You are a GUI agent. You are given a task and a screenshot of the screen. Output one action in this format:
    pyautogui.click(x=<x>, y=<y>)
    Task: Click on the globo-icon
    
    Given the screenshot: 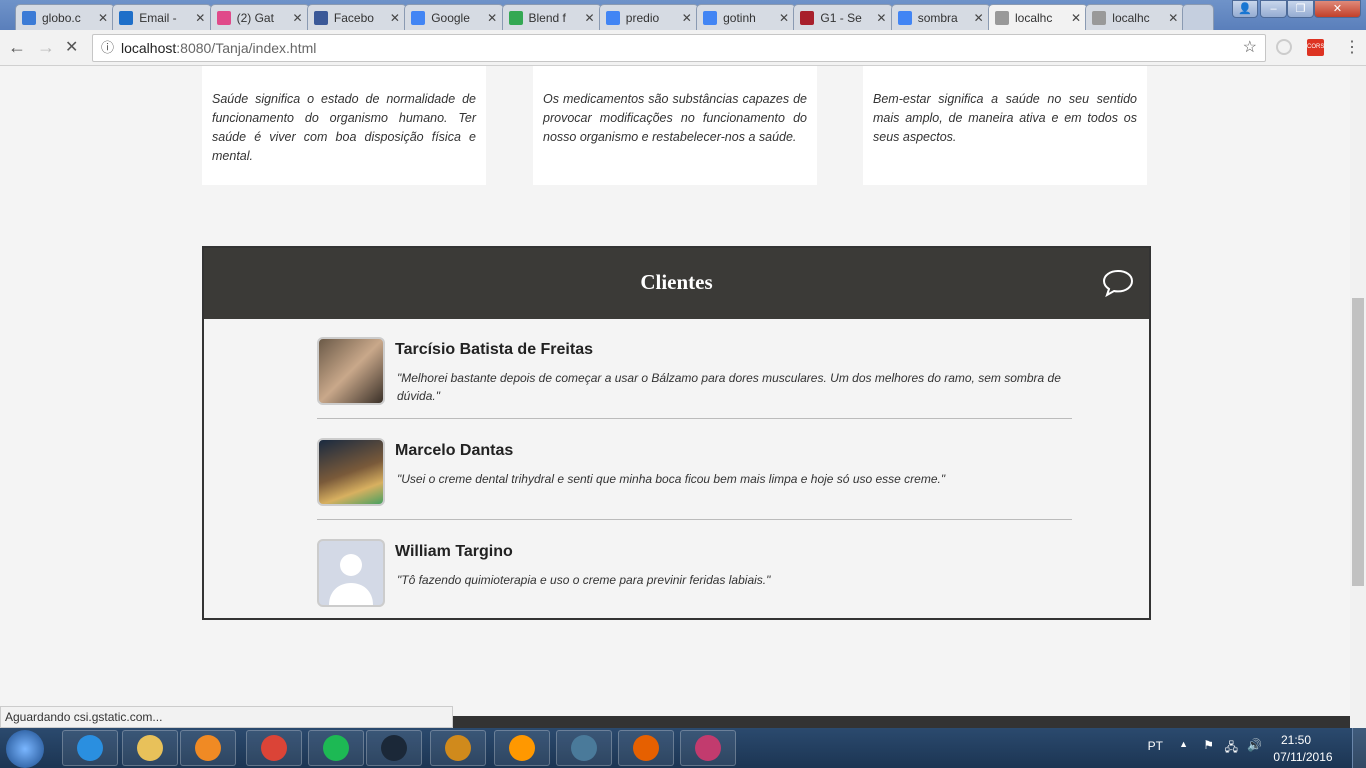 What is the action you would take?
    pyautogui.click(x=29, y=17)
    